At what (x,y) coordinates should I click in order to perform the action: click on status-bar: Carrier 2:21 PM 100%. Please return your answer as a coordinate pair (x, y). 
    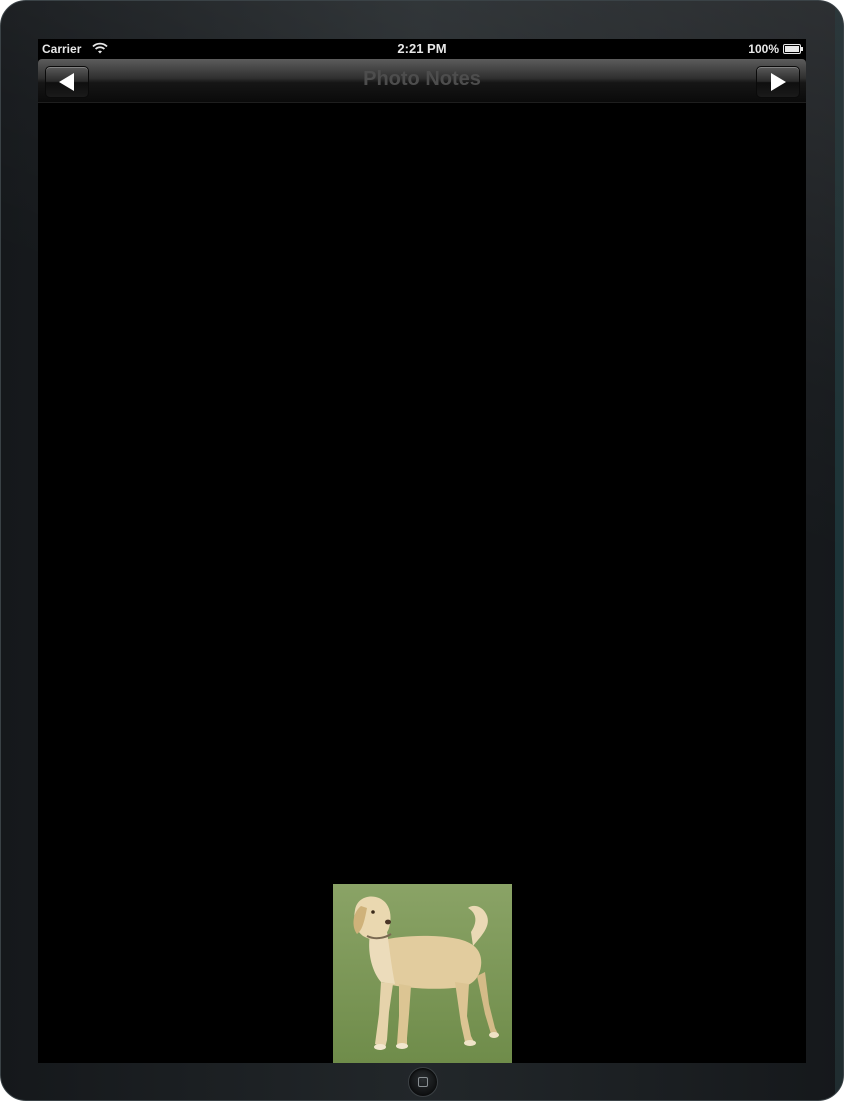
    Looking at the image, I should click on (422, 49).